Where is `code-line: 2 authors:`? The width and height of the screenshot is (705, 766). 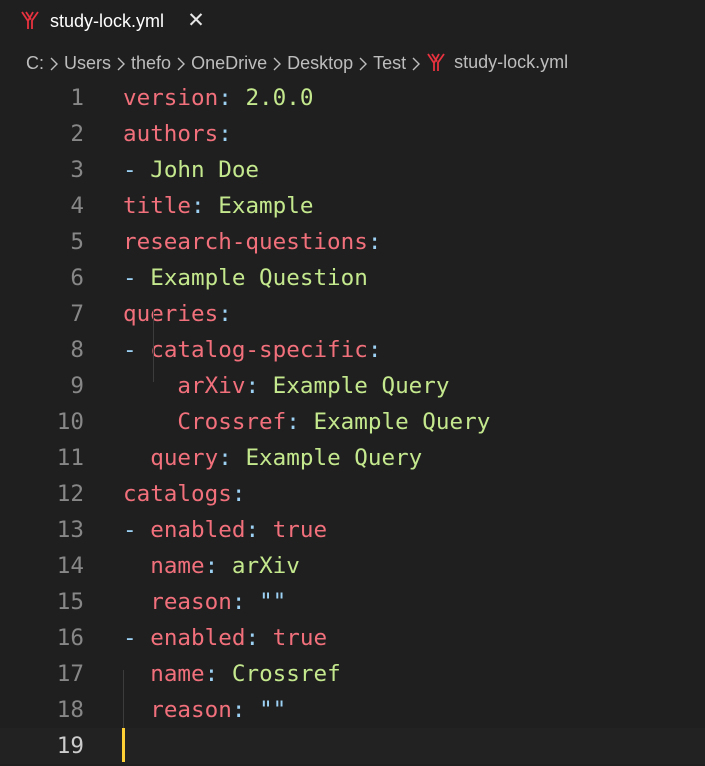
code-line: 2 authors: is located at coordinates (352, 134).